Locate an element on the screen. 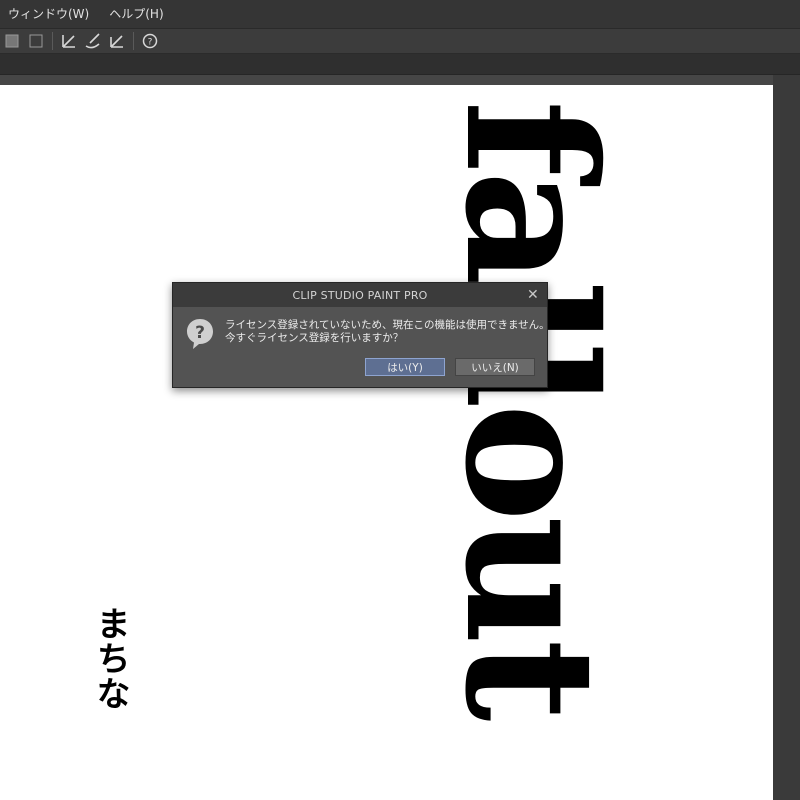 This screenshot has width=800, height=800. snap-icon is located at coordinates (12, 41).